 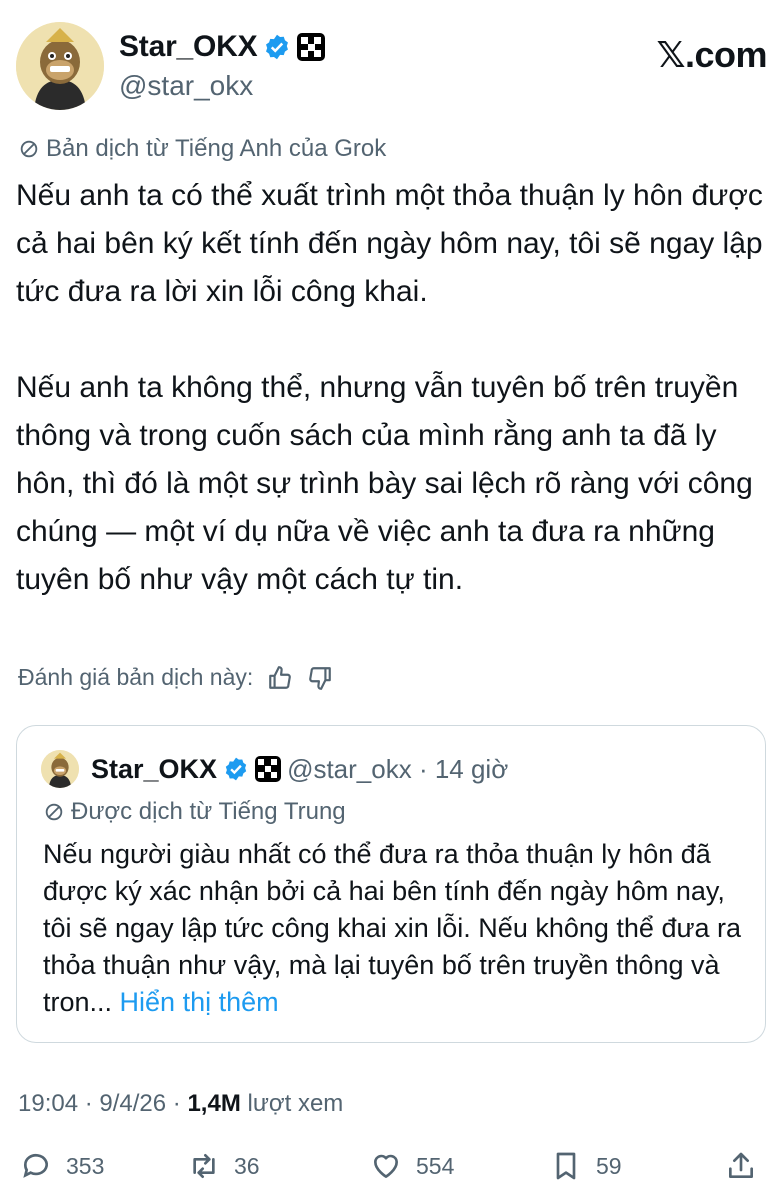 I want to click on quoted-tweet-header: Star_OKX @star_okx · 14 giờ, so click(x=274, y=769).